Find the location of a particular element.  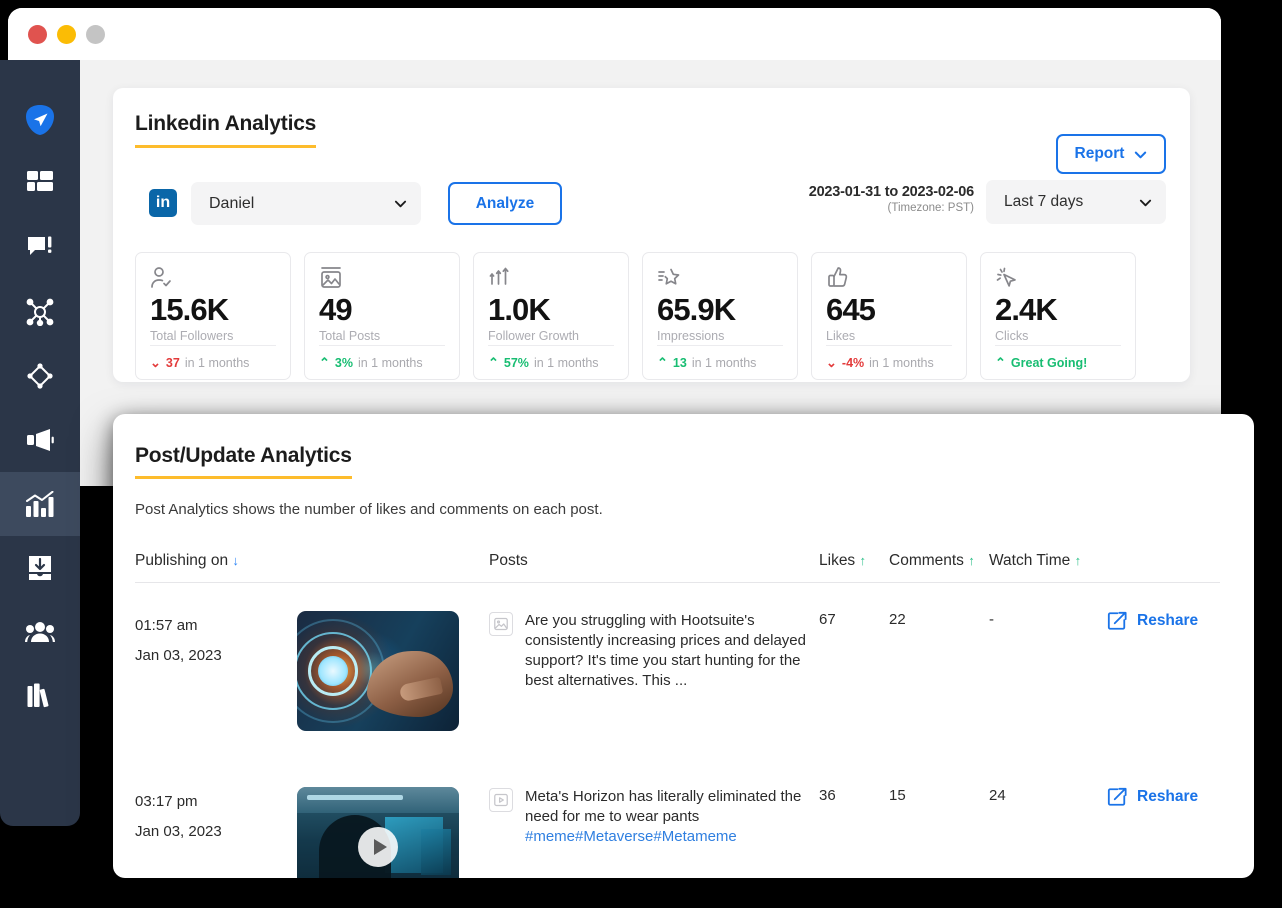

cell-publishing-on: 01:57 am Jan 03, 2023 is located at coordinates (216, 671).